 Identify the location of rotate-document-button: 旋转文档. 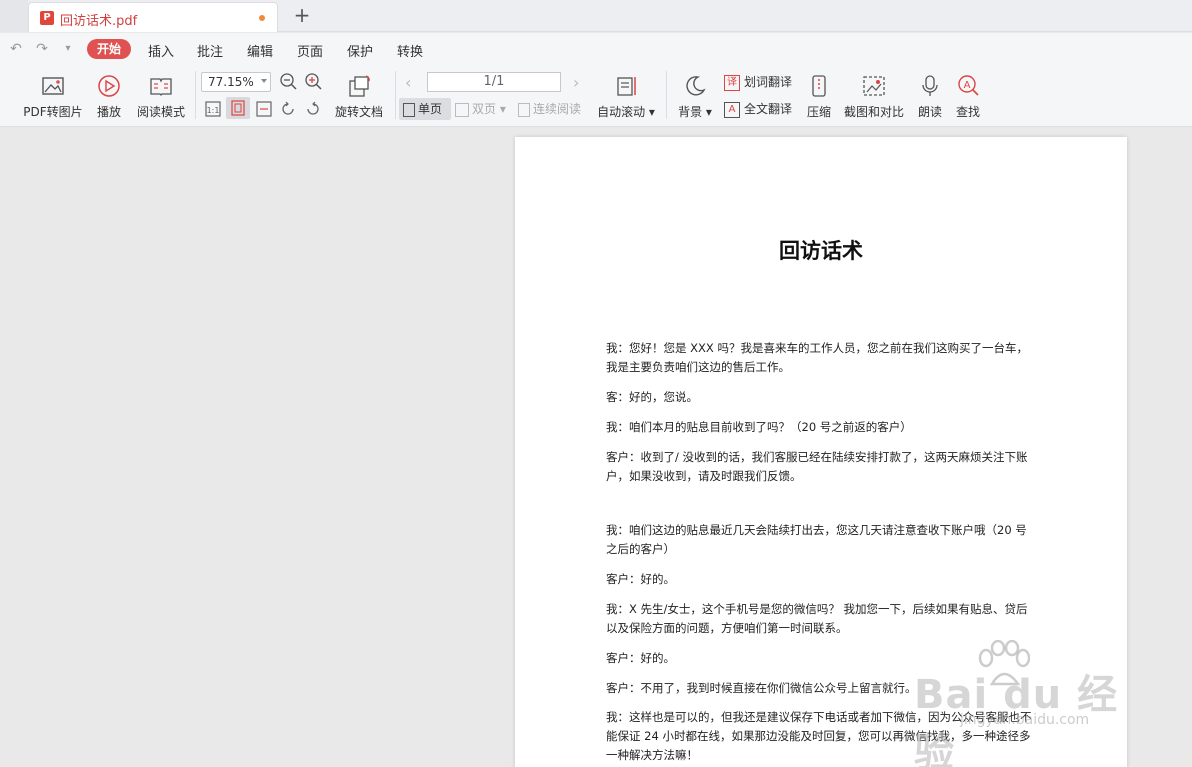
(359, 96).